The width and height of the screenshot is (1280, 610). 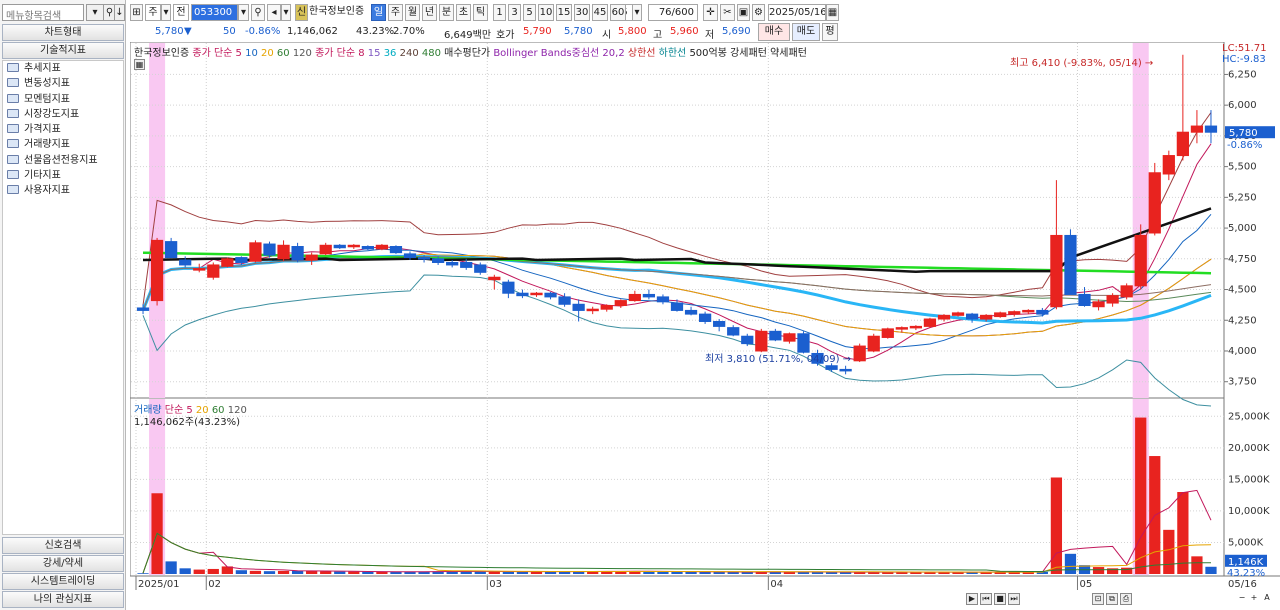 I want to click on indicator-category: 선물옵션전용지표, so click(x=63, y=160).